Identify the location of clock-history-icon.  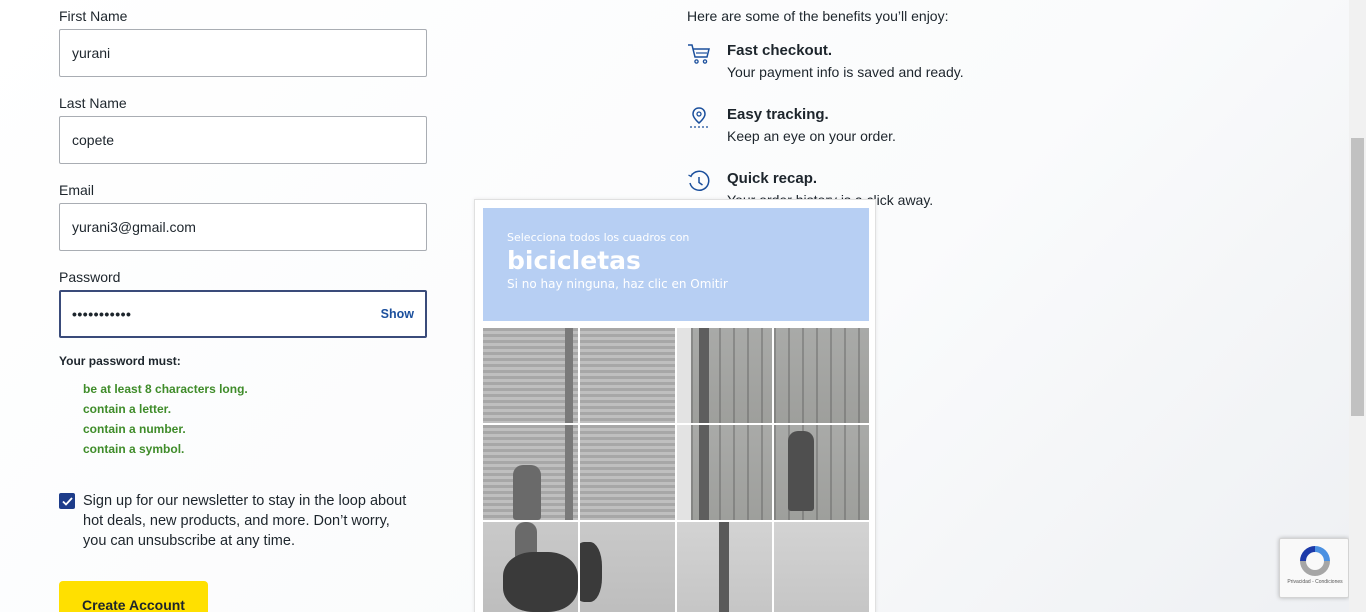
(699, 180).